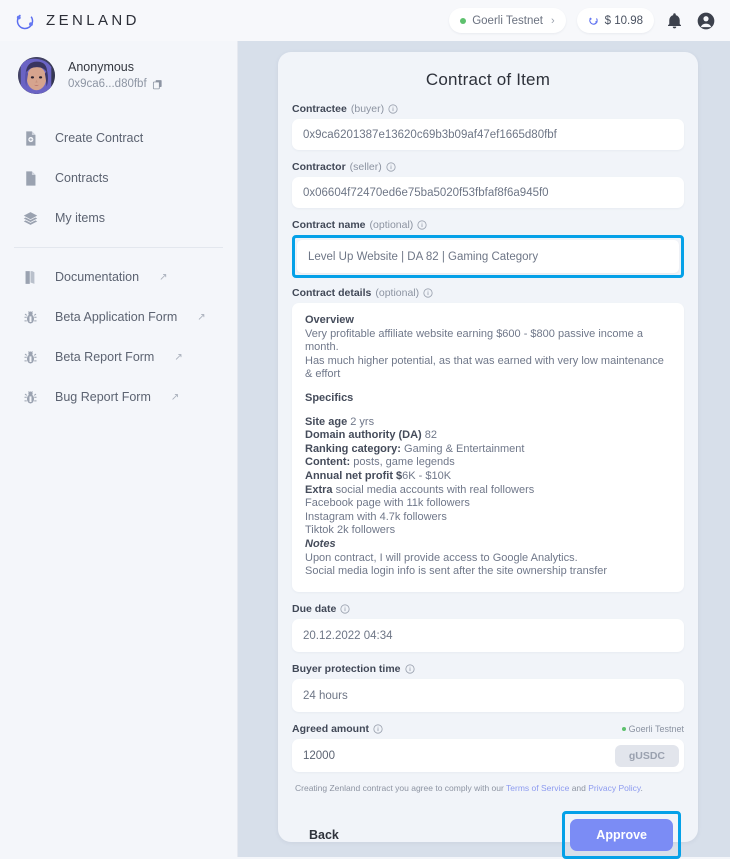 The height and width of the screenshot is (859, 730). What do you see at coordinates (25, 21) in the screenshot?
I see `zenland-orbit-logo-icon` at bounding box center [25, 21].